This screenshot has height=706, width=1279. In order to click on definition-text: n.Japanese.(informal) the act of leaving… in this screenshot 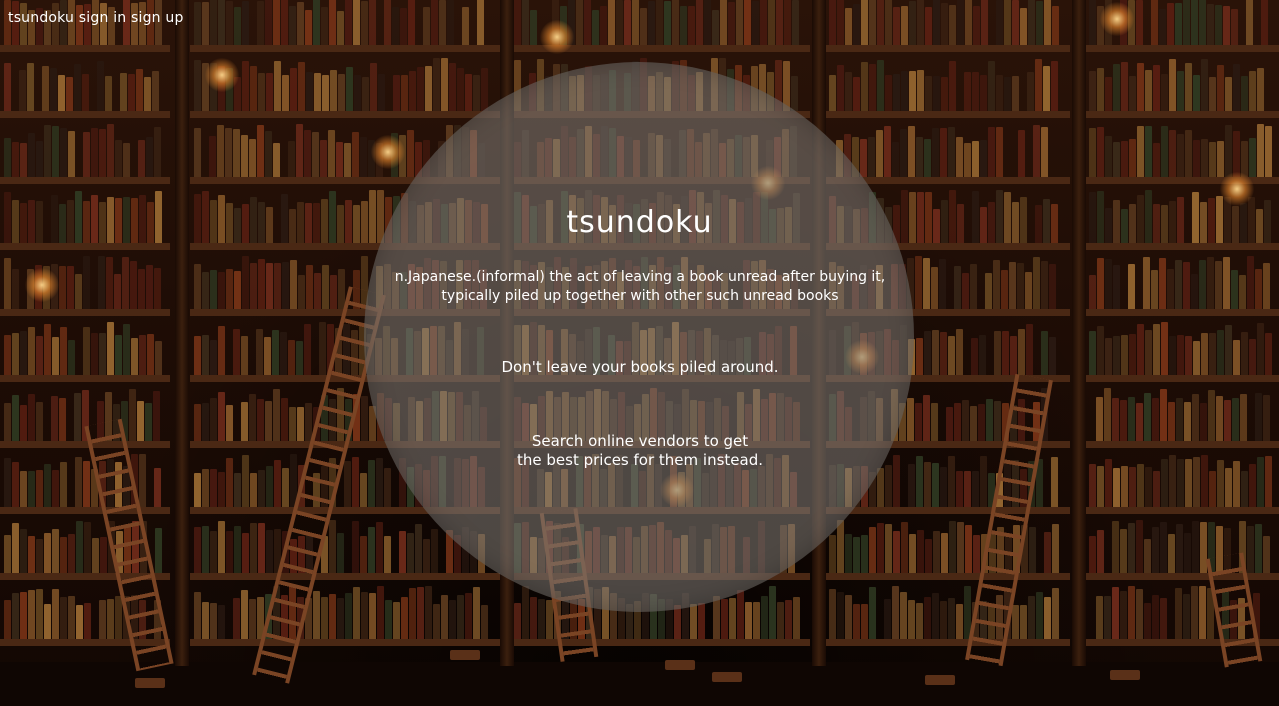, I will do `click(640, 287)`.